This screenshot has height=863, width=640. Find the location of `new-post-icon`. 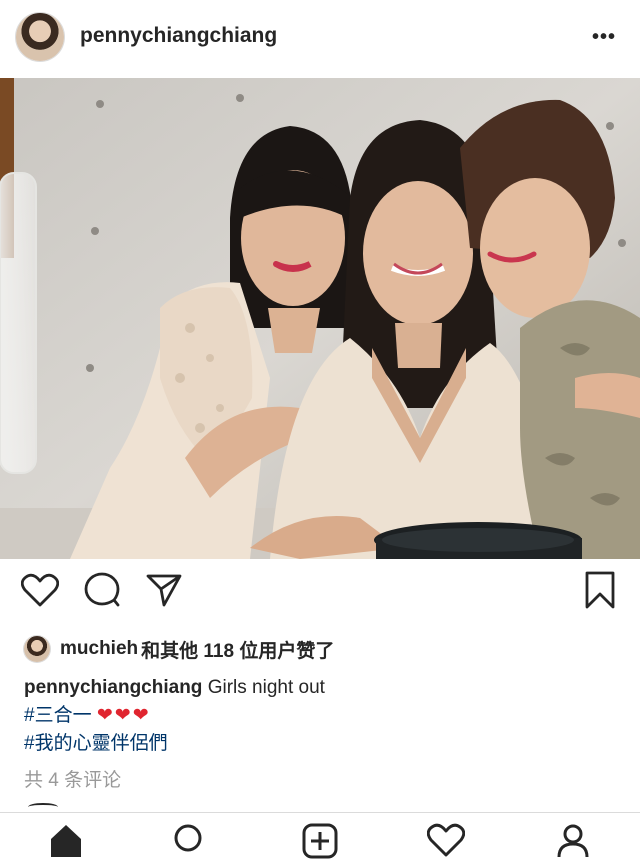

new-post-icon is located at coordinates (320, 843).